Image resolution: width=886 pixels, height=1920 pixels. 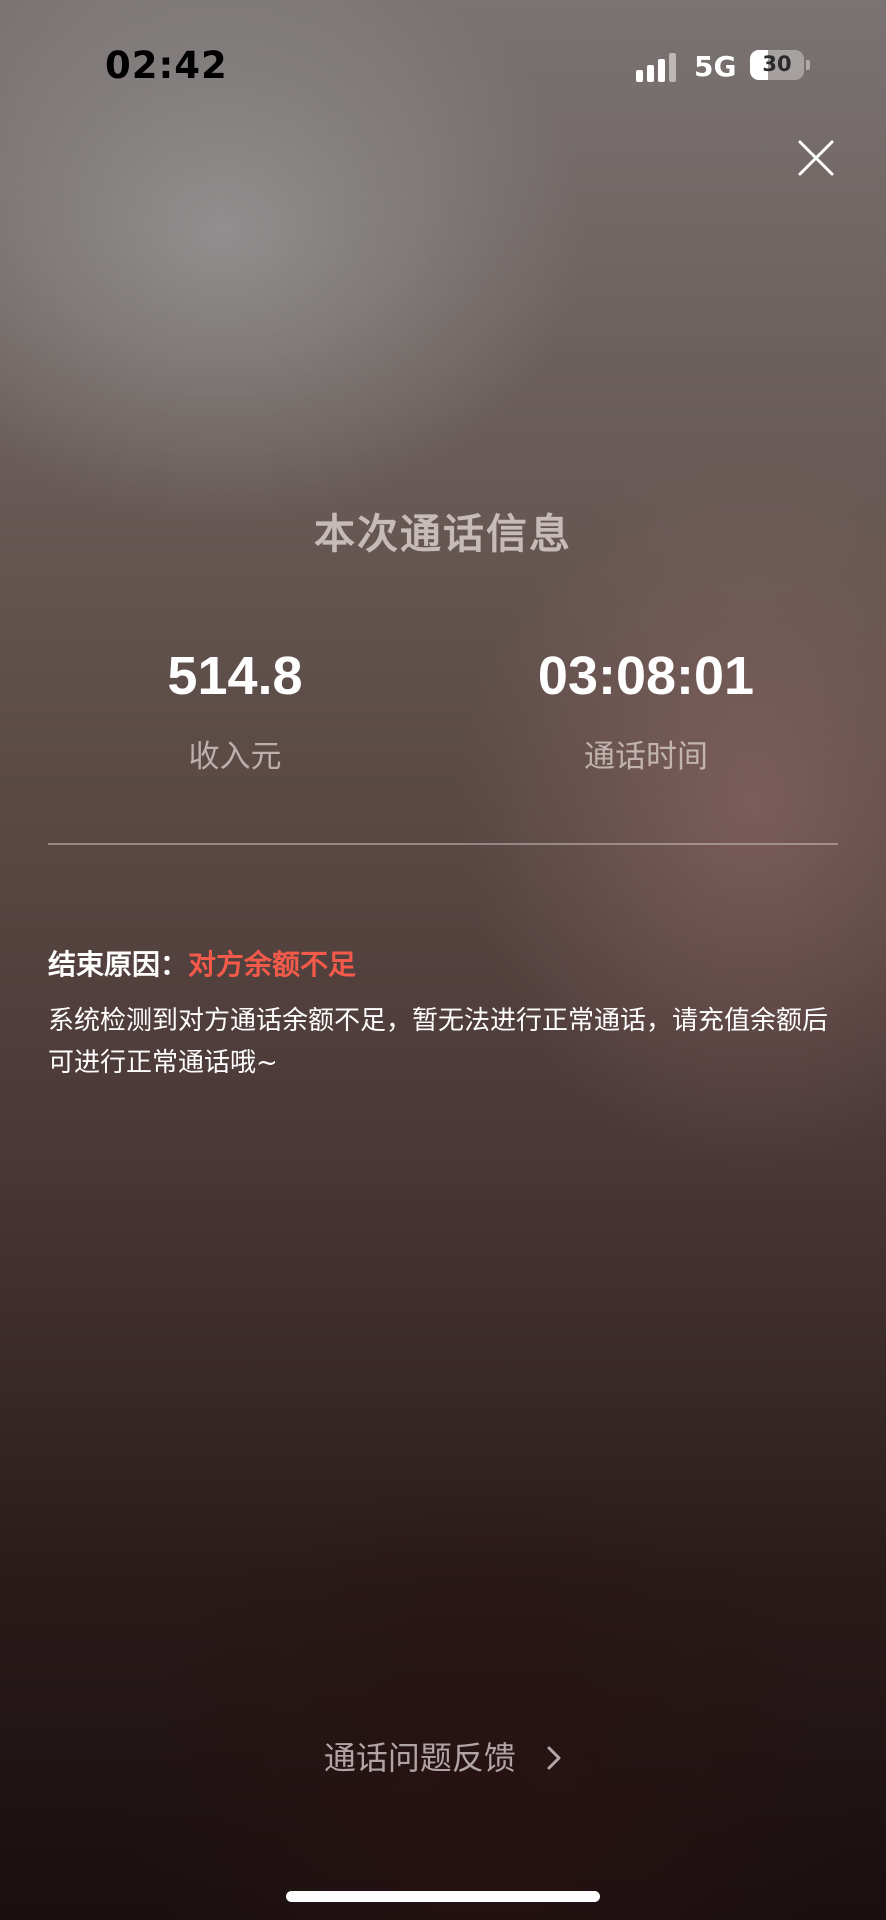 What do you see at coordinates (646, 710) in the screenshot?
I see `duration-stat: 03:08:01 通话时间` at bounding box center [646, 710].